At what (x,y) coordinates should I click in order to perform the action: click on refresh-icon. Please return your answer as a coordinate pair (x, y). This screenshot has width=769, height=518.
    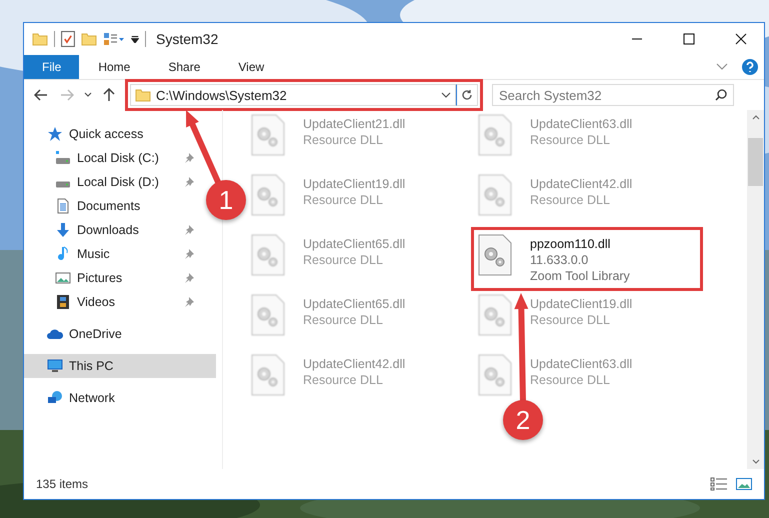
    Looking at the image, I should click on (467, 95).